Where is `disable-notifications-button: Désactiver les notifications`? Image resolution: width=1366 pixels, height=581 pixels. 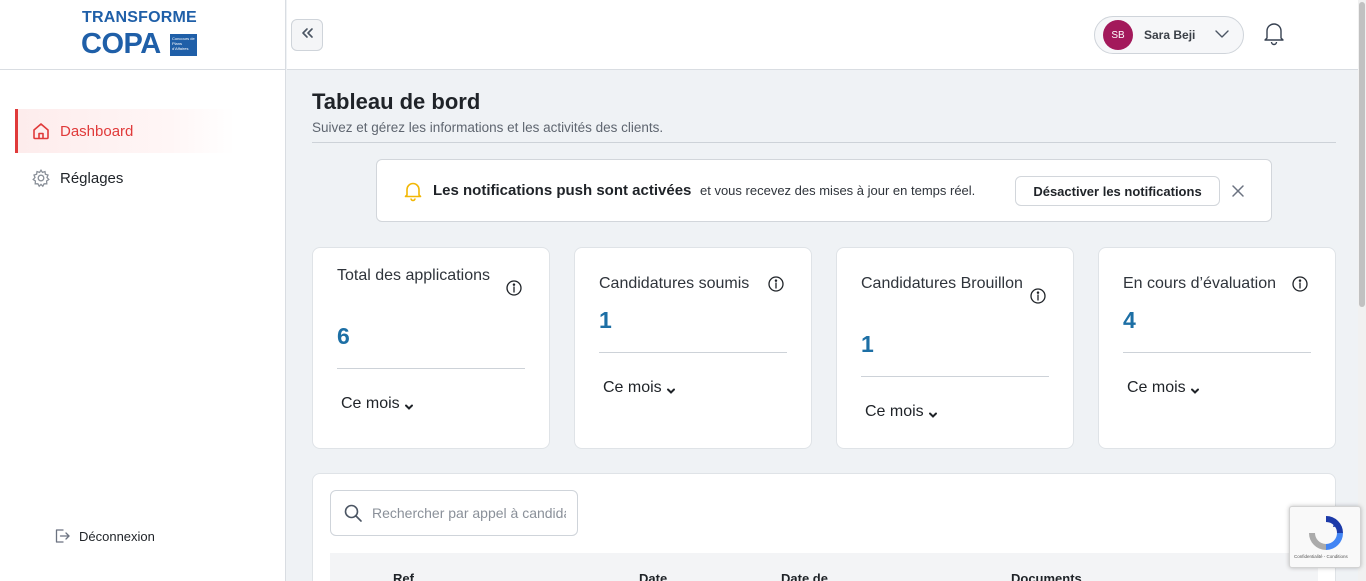 disable-notifications-button: Désactiver les notifications is located at coordinates (1117, 191).